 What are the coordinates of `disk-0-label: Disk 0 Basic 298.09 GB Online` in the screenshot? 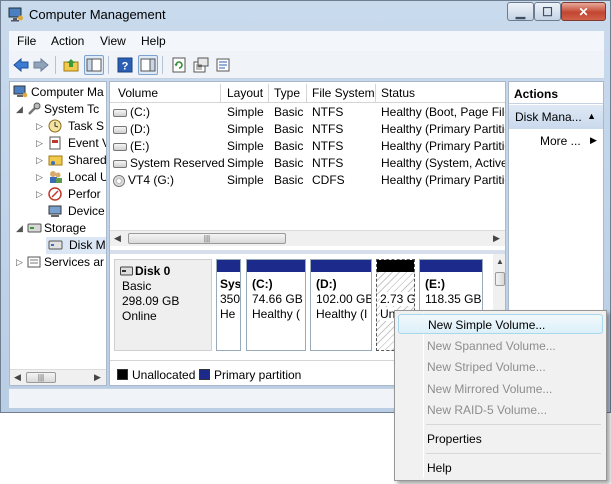 It's located at (163, 305).